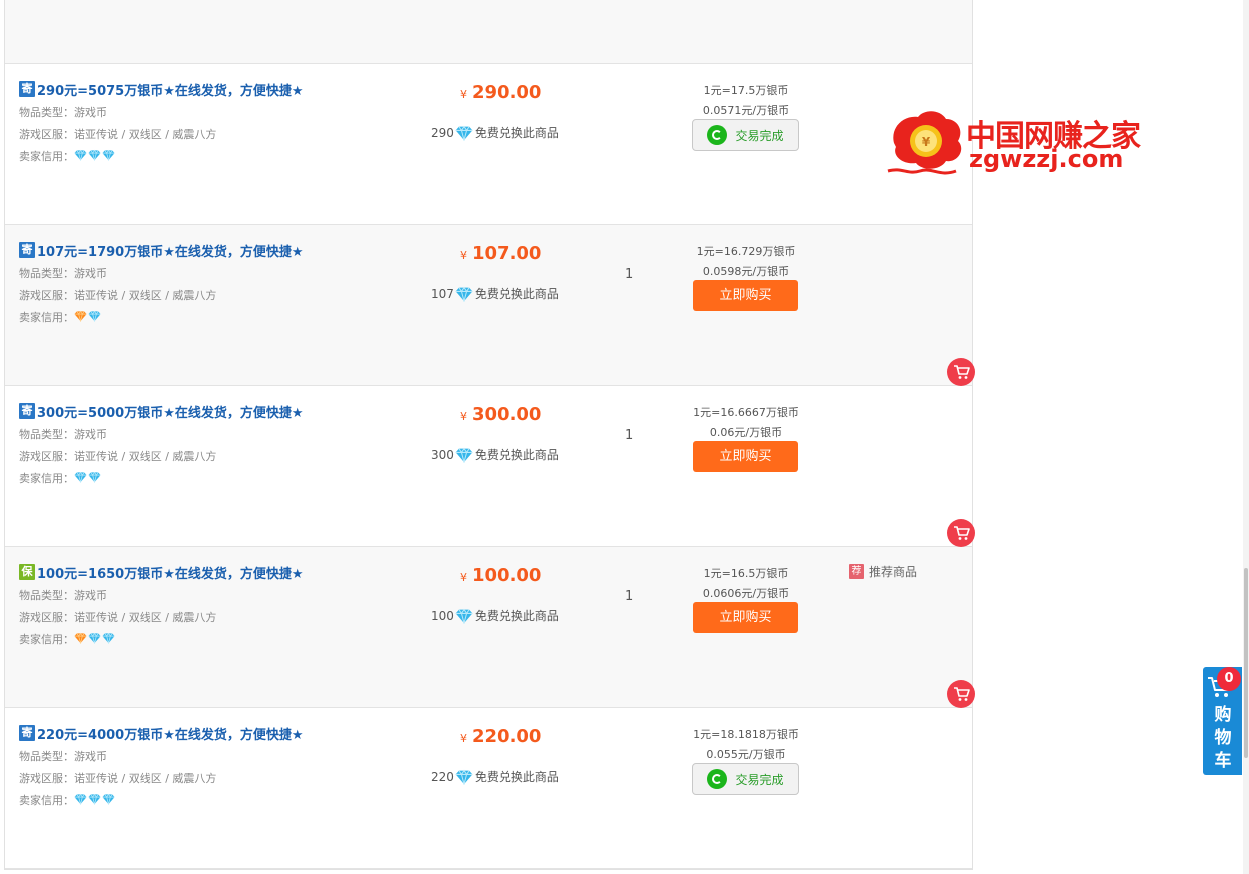  I want to click on unit-price: 0.0606元/万银币, so click(746, 593).